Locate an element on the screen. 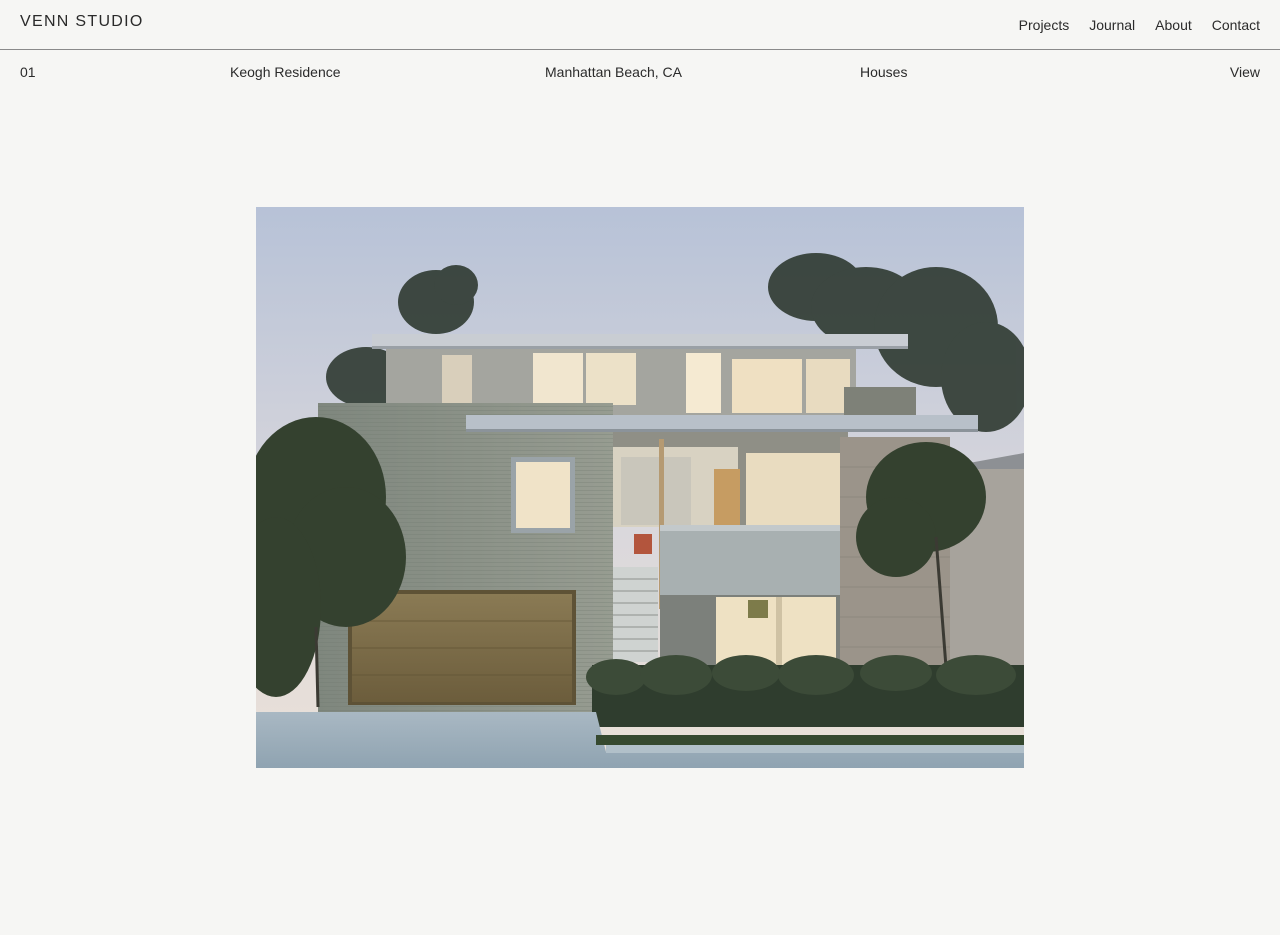 Image resolution: width=1280 pixels, height=935 pixels. nav-projects: Projects is located at coordinates (1044, 25).